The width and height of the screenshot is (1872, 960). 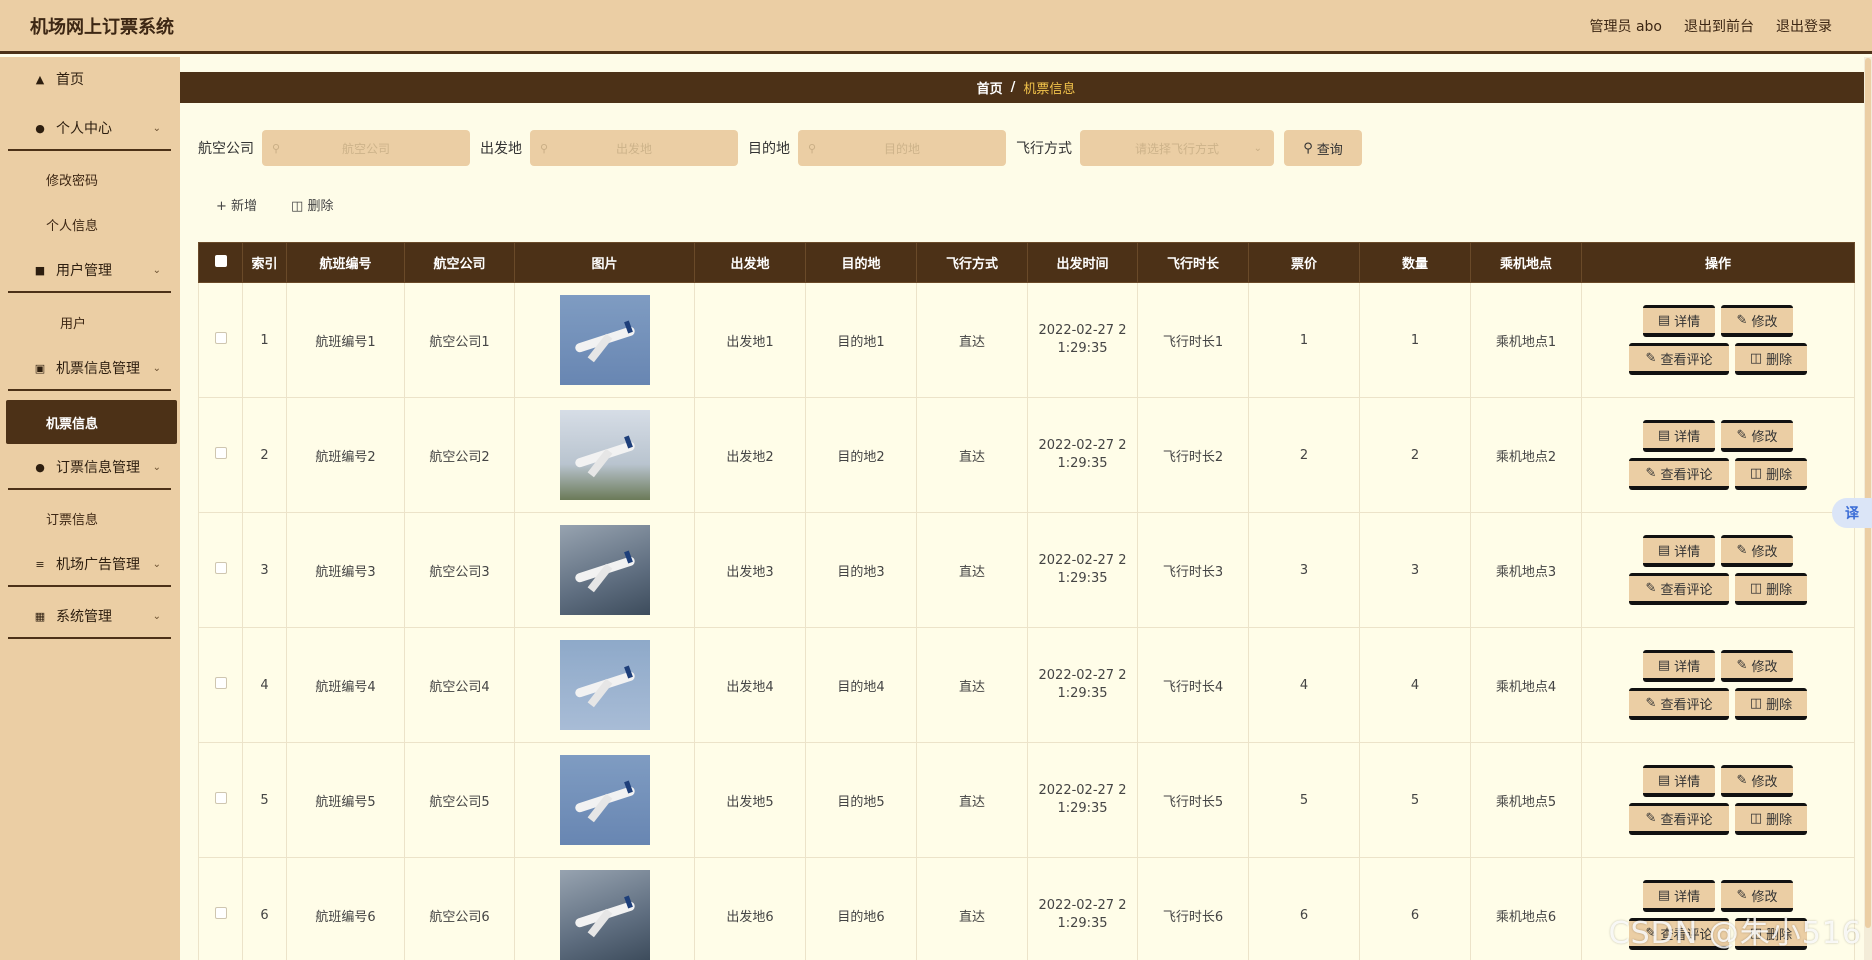 What do you see at coordinates (1304, 908) in the screenshot?
I see `cell-price: 6` at bounding box center [1304, 908].